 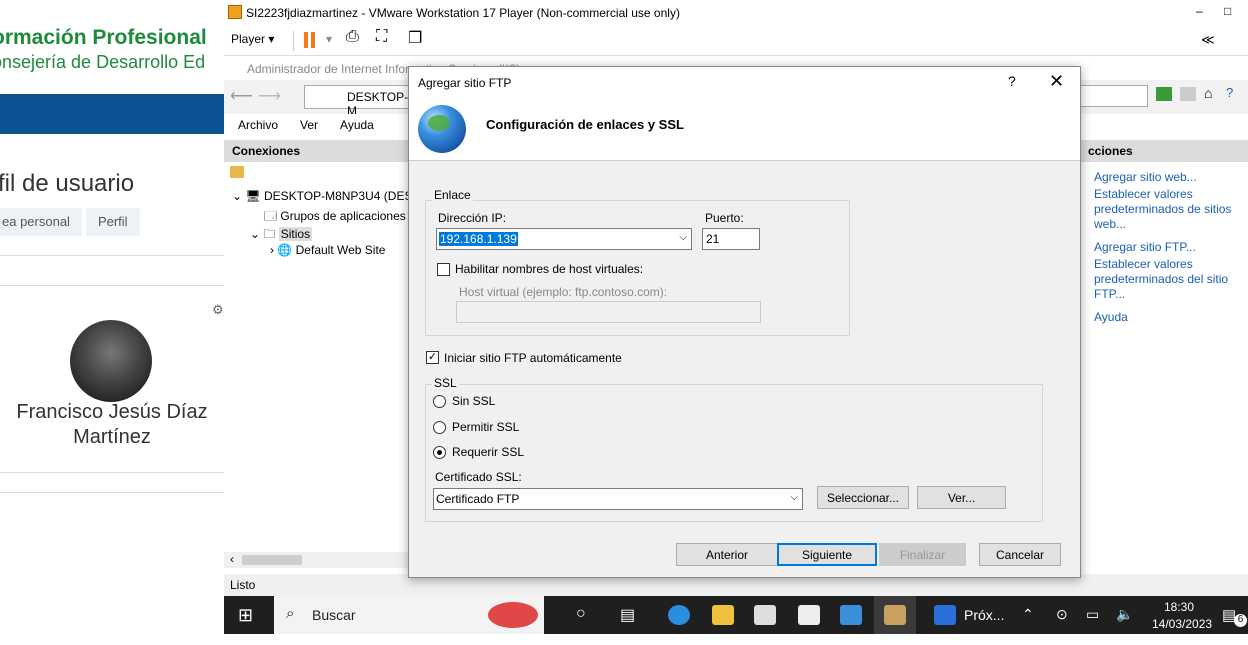 I want to click on pie-icon, so click(x=513, y=615).